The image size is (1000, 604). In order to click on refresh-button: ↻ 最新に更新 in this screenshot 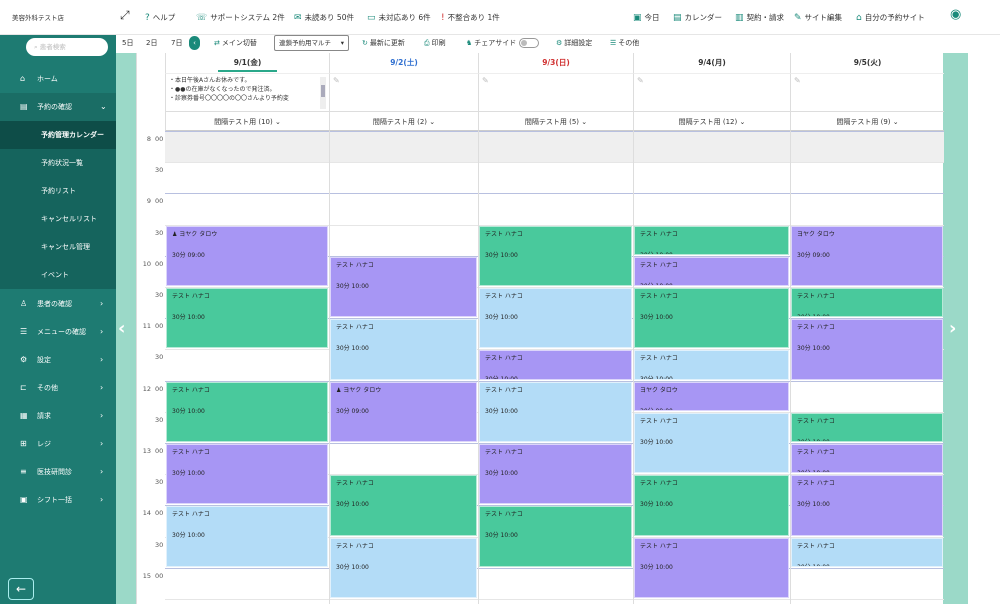, I will do `click(383, 43)`.